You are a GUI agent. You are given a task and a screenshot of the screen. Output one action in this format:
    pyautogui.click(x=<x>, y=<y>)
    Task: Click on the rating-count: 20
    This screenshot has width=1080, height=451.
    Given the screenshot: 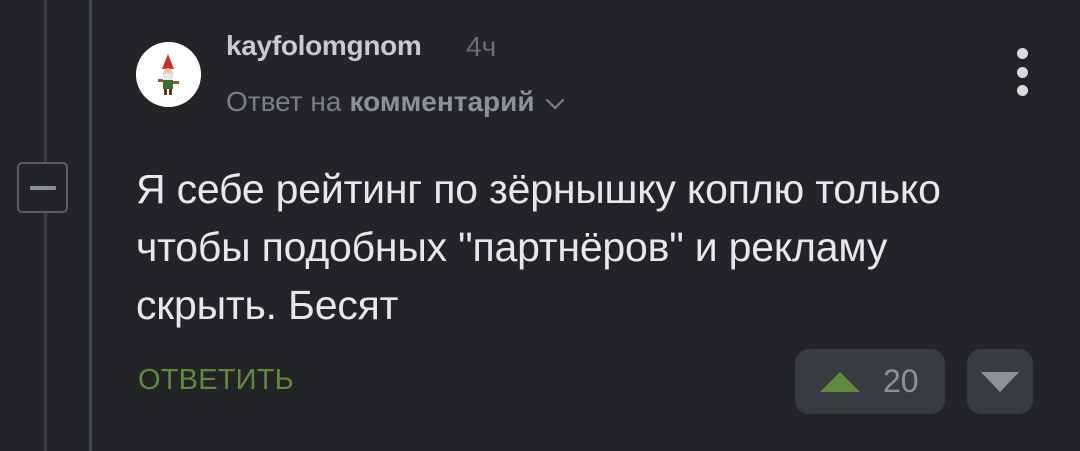 What is the action you would take?
    pyautogui.click(x=901, y=381)
    